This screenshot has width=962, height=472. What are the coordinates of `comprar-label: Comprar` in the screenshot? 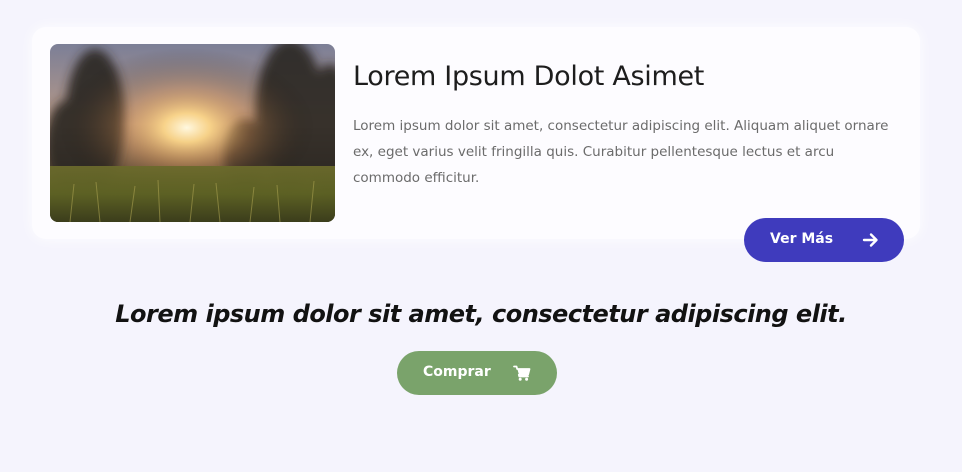 It's located at (457, 372).